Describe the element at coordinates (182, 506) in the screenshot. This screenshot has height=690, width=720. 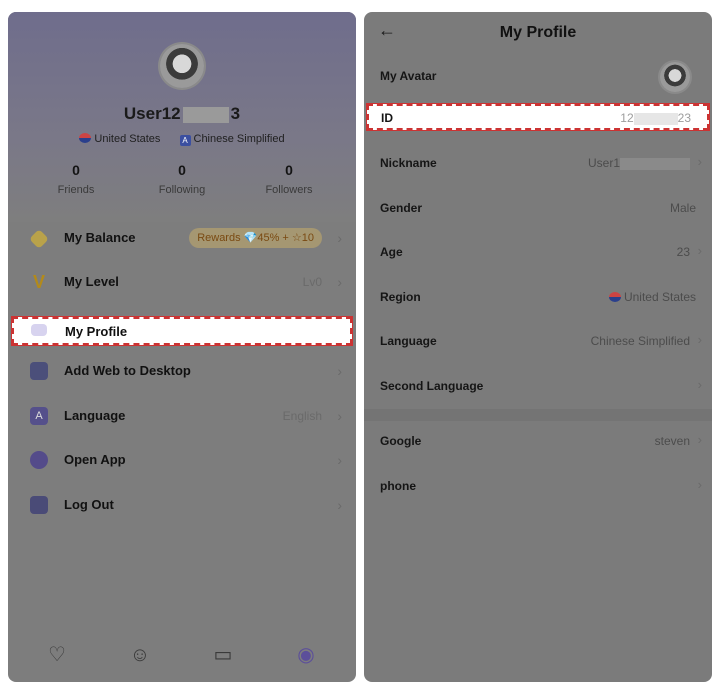
I see `menu-item-log-out: Log Out ›` at that location.